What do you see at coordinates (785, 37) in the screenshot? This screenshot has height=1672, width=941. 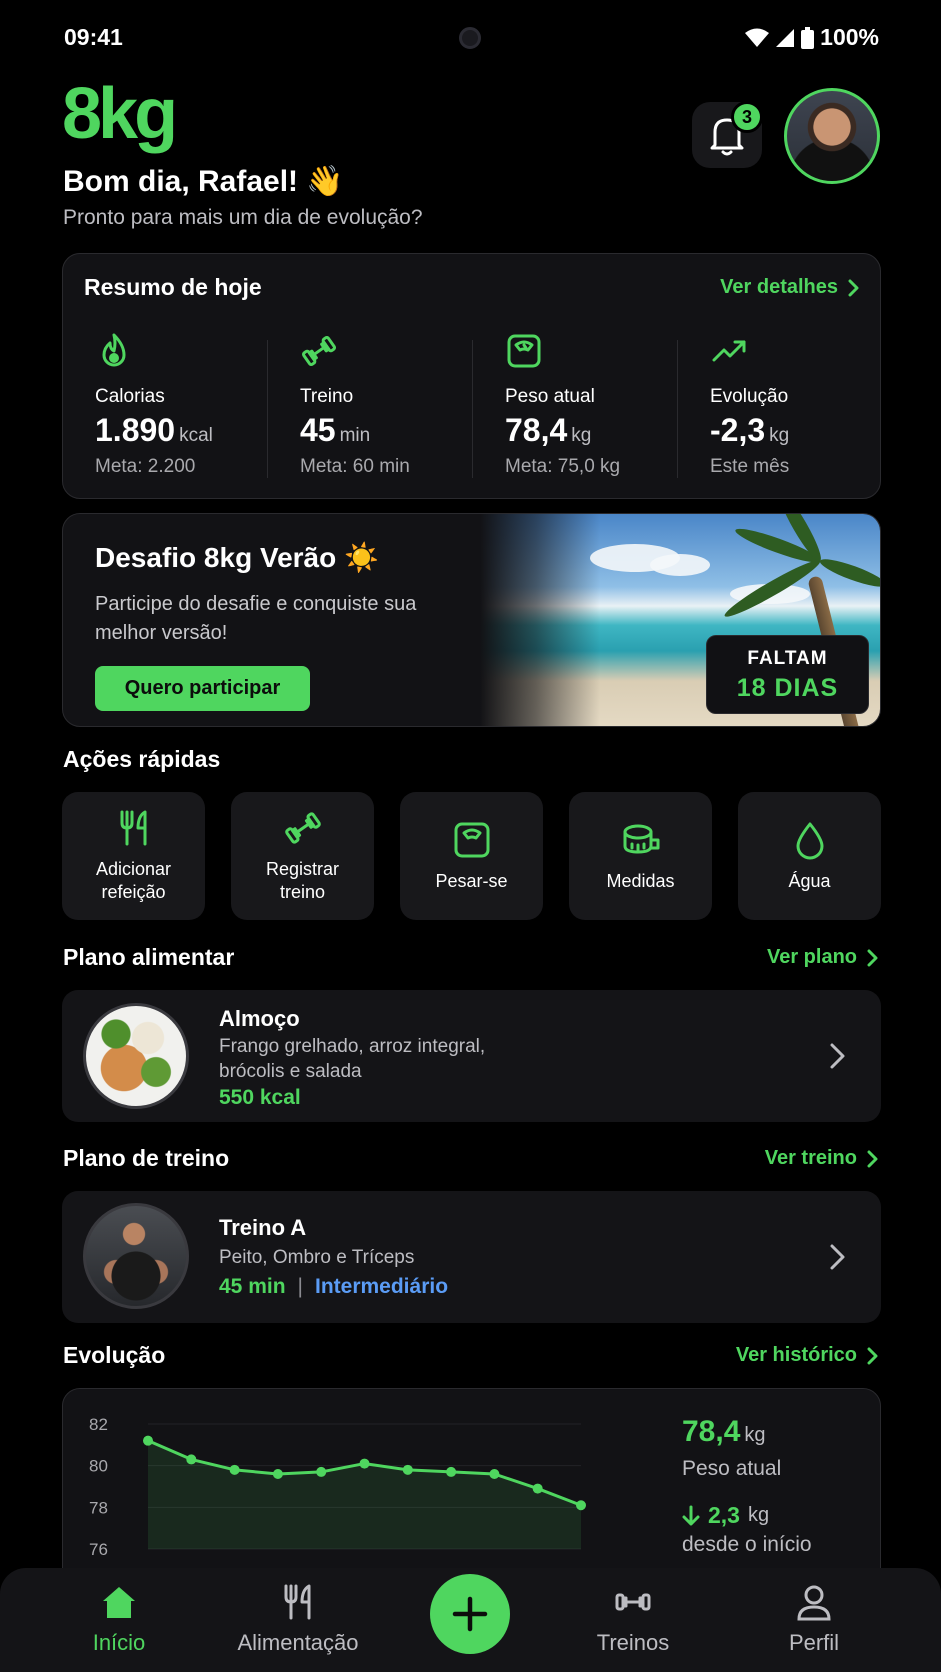 I see `signal-icon` at bounding box center [785, 37].